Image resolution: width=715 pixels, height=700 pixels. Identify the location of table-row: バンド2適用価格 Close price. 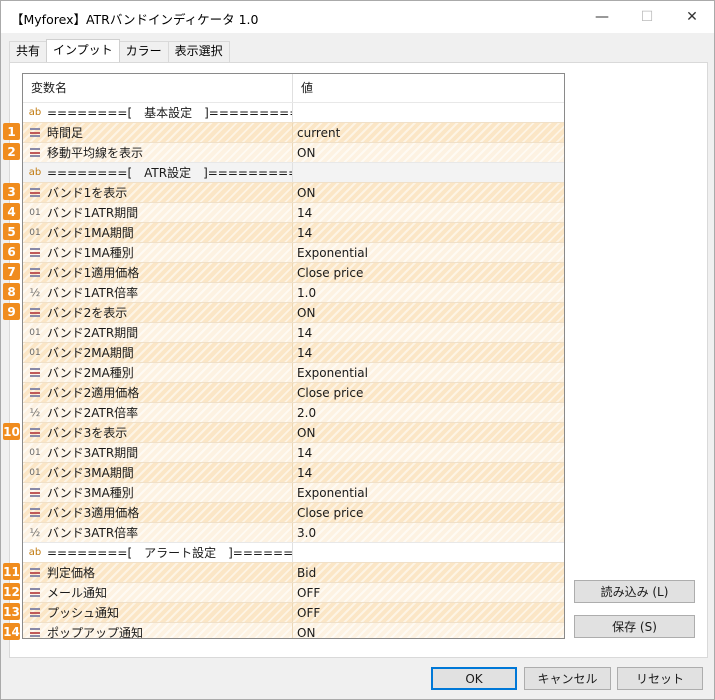
(293, 392).